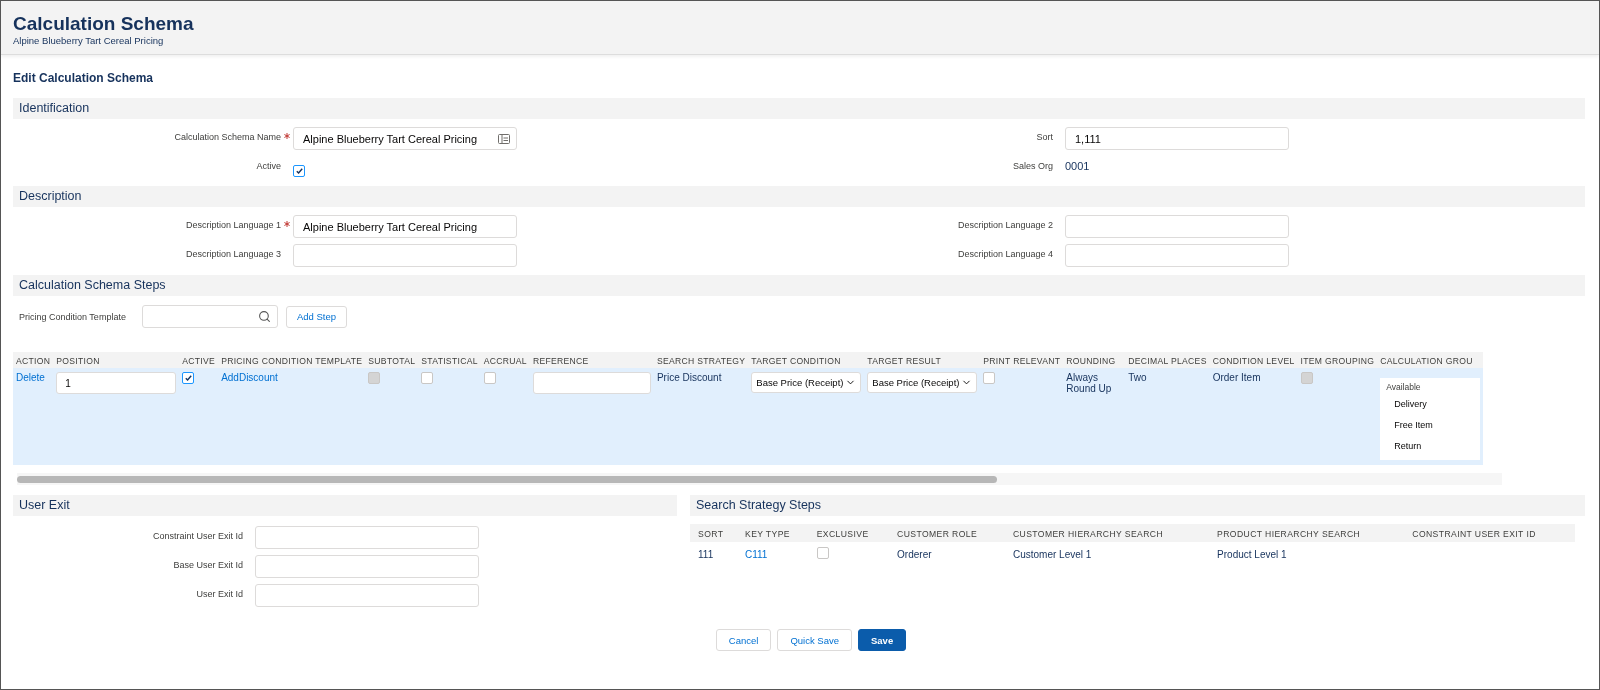 The width and height of the screenshot is (1600, 690). I want to click on listbox-option: Delivery, so click(1430, 404).